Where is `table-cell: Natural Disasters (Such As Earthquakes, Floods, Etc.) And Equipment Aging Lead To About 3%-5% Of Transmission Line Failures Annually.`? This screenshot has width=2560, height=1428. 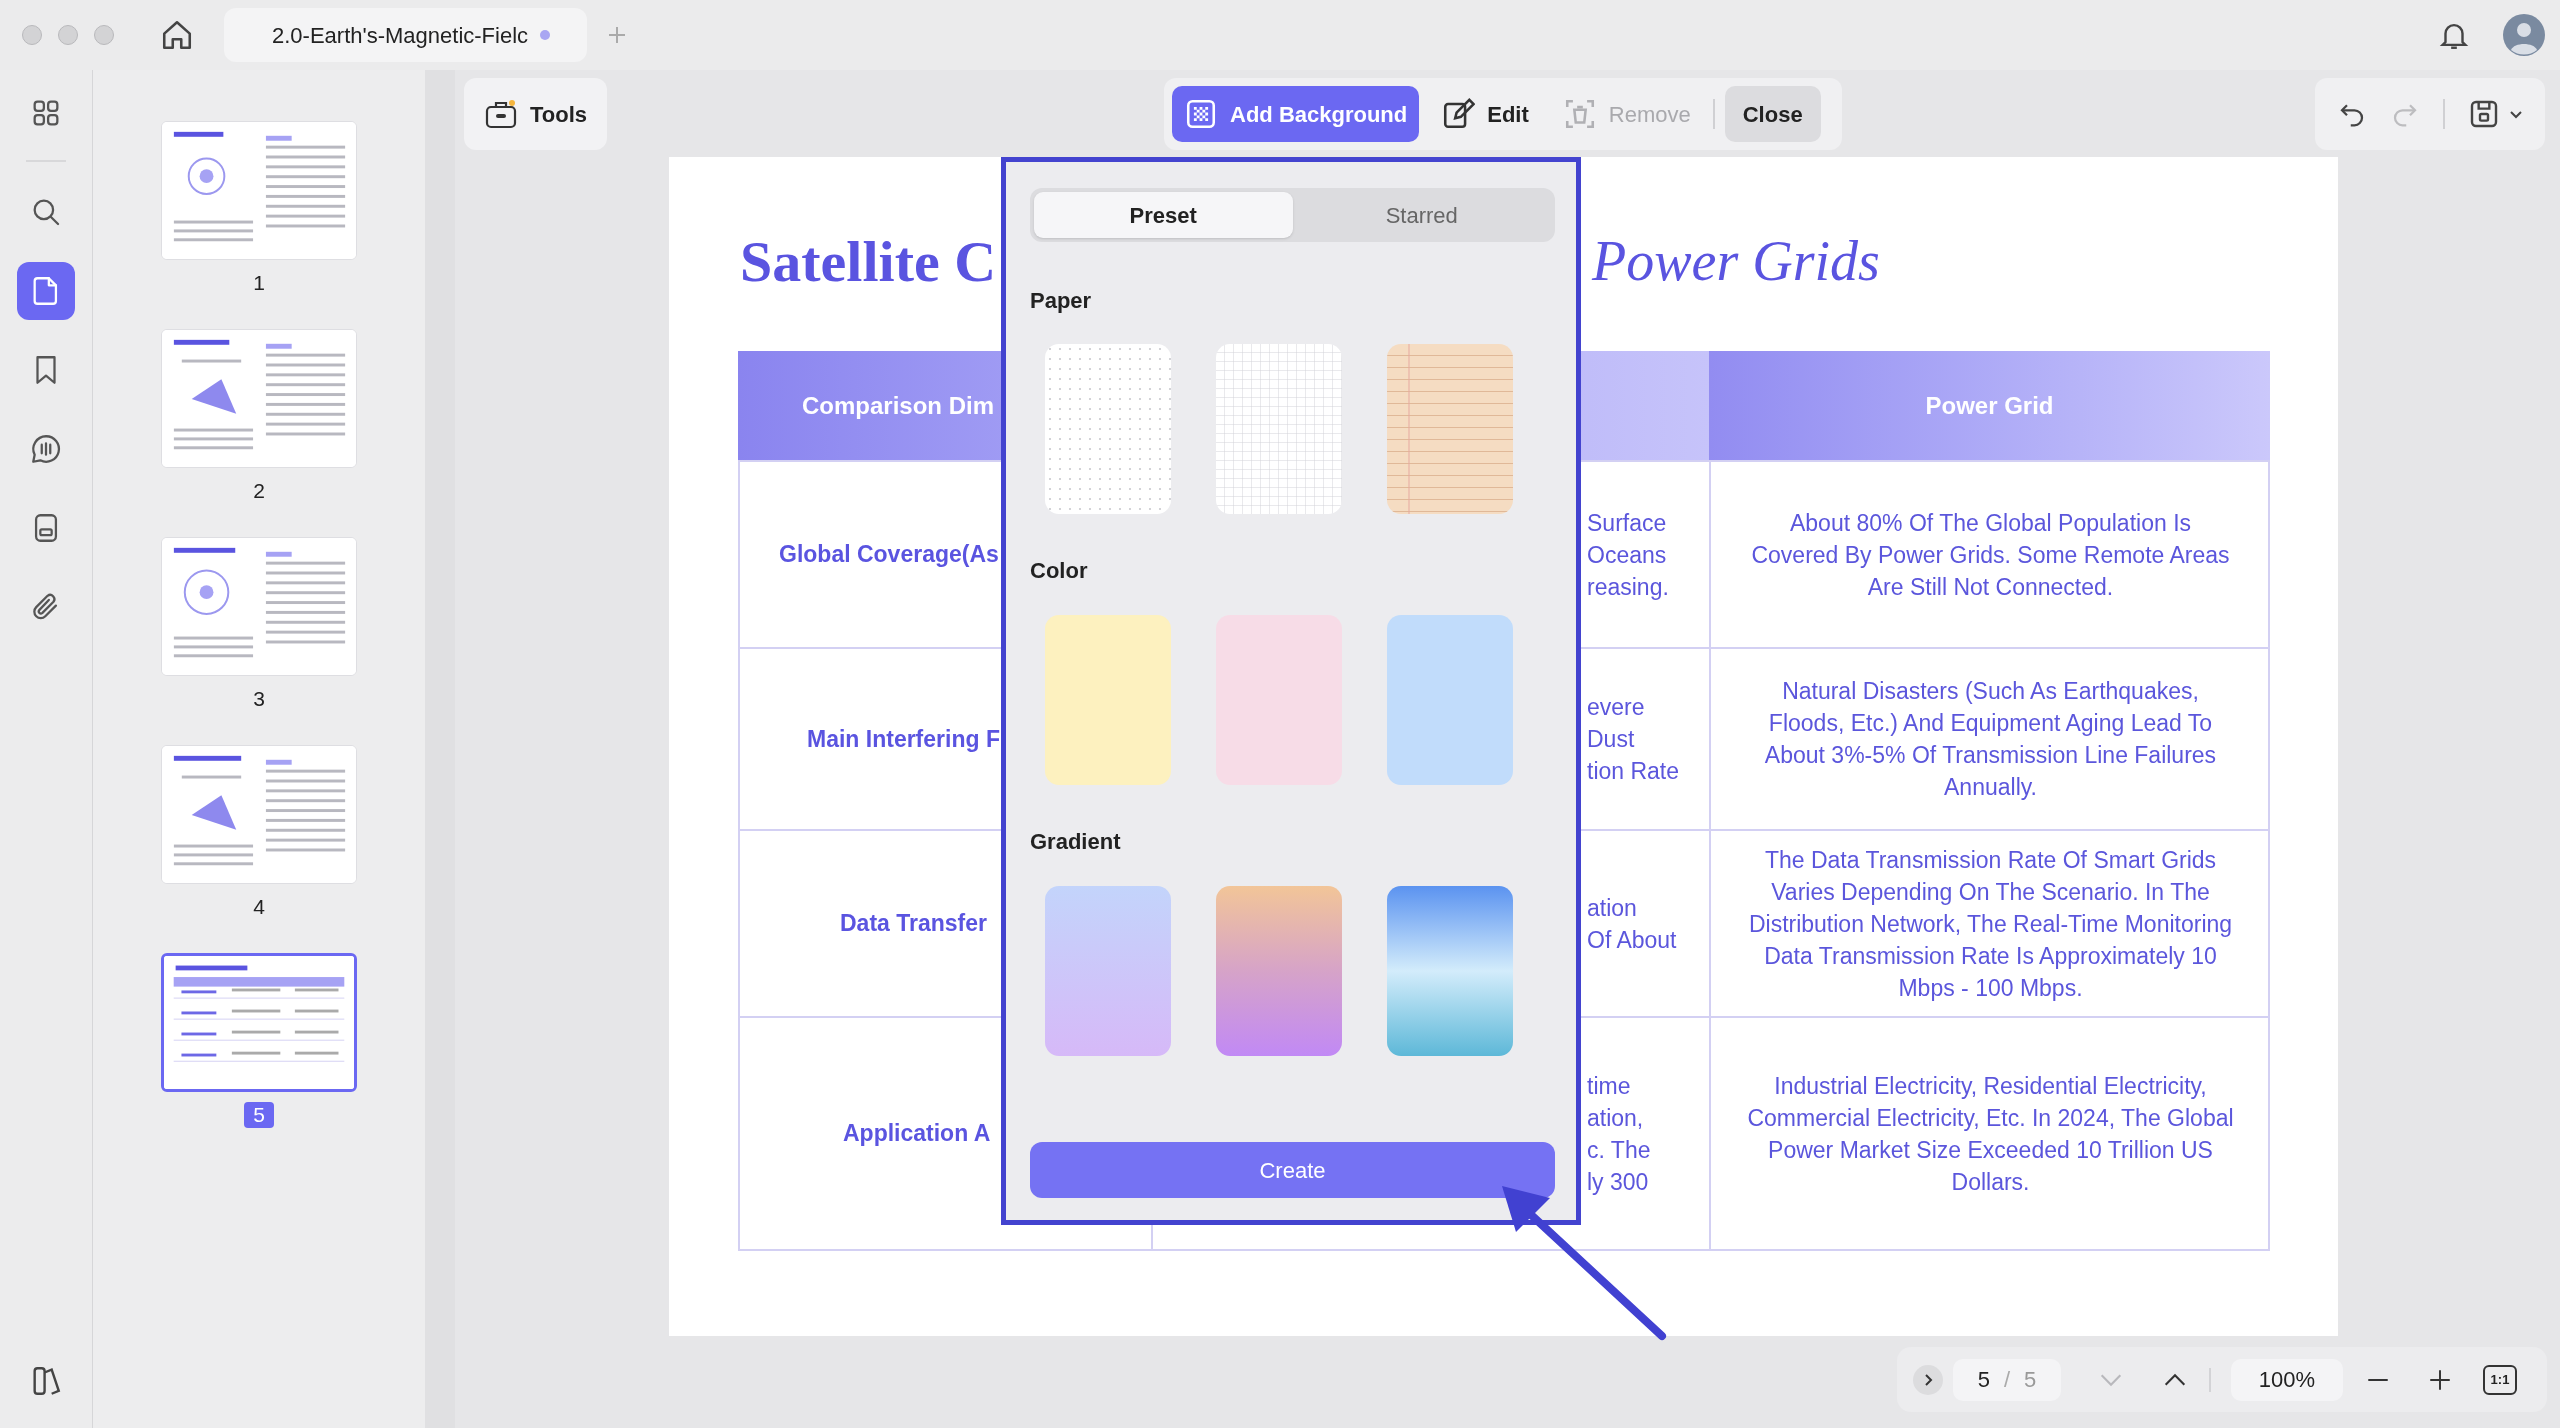 table-cell: Natural Disasters (Such As Earthquakes, Floods, Etc.) And Equipment Aging Lead To About 3%-5% Of Transmission Line Failures Annually. is located at coordinates (1989, 738).